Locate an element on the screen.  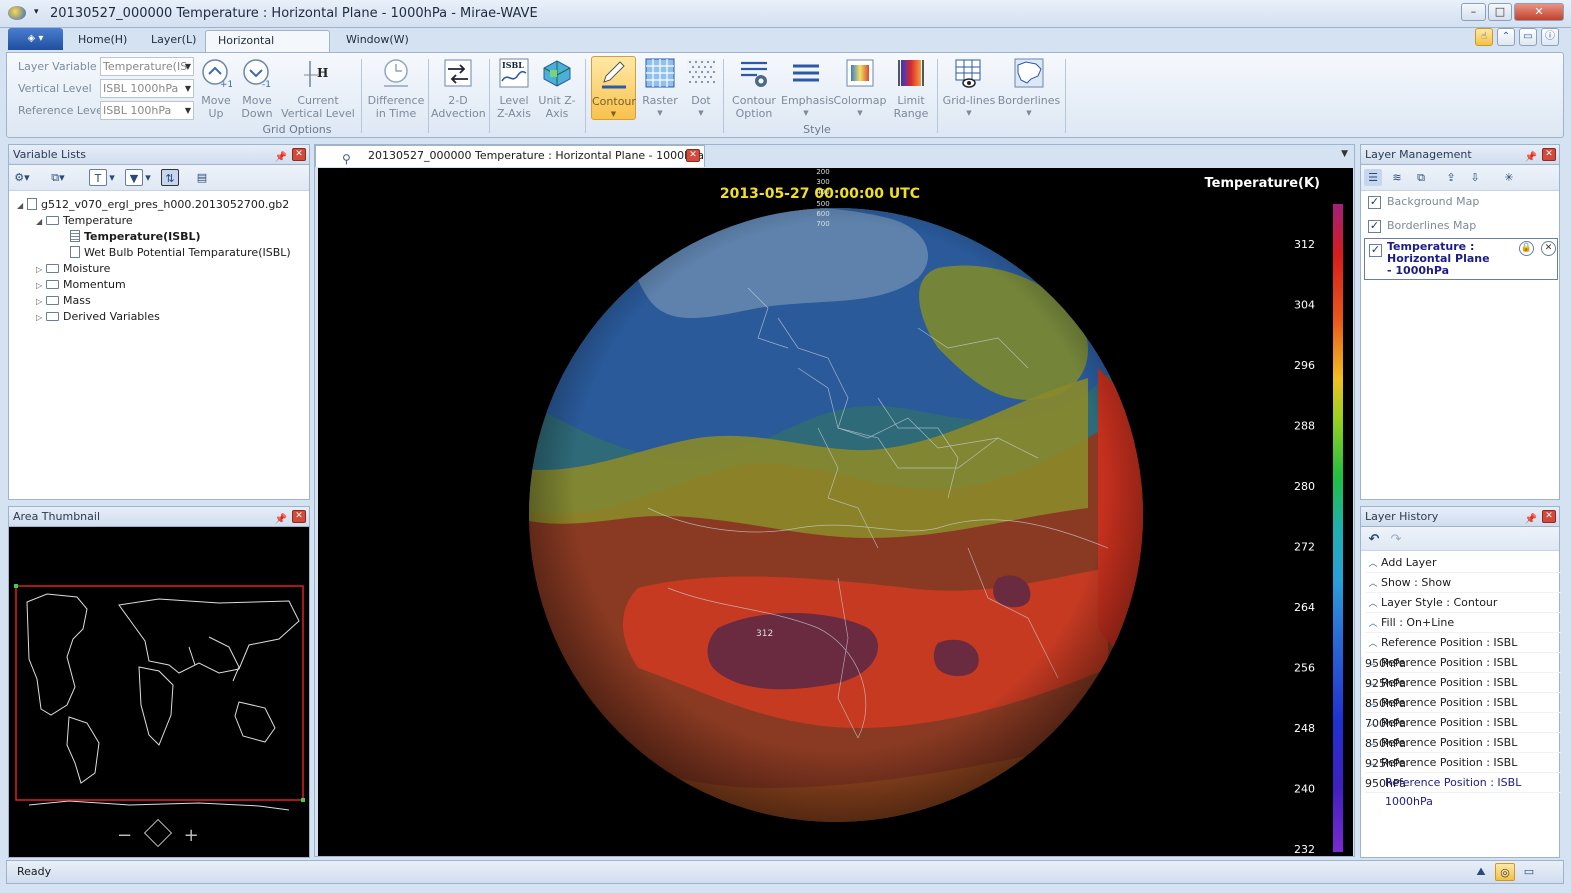
contour-button: Contour ▼ is located at coordinates (613, 88).